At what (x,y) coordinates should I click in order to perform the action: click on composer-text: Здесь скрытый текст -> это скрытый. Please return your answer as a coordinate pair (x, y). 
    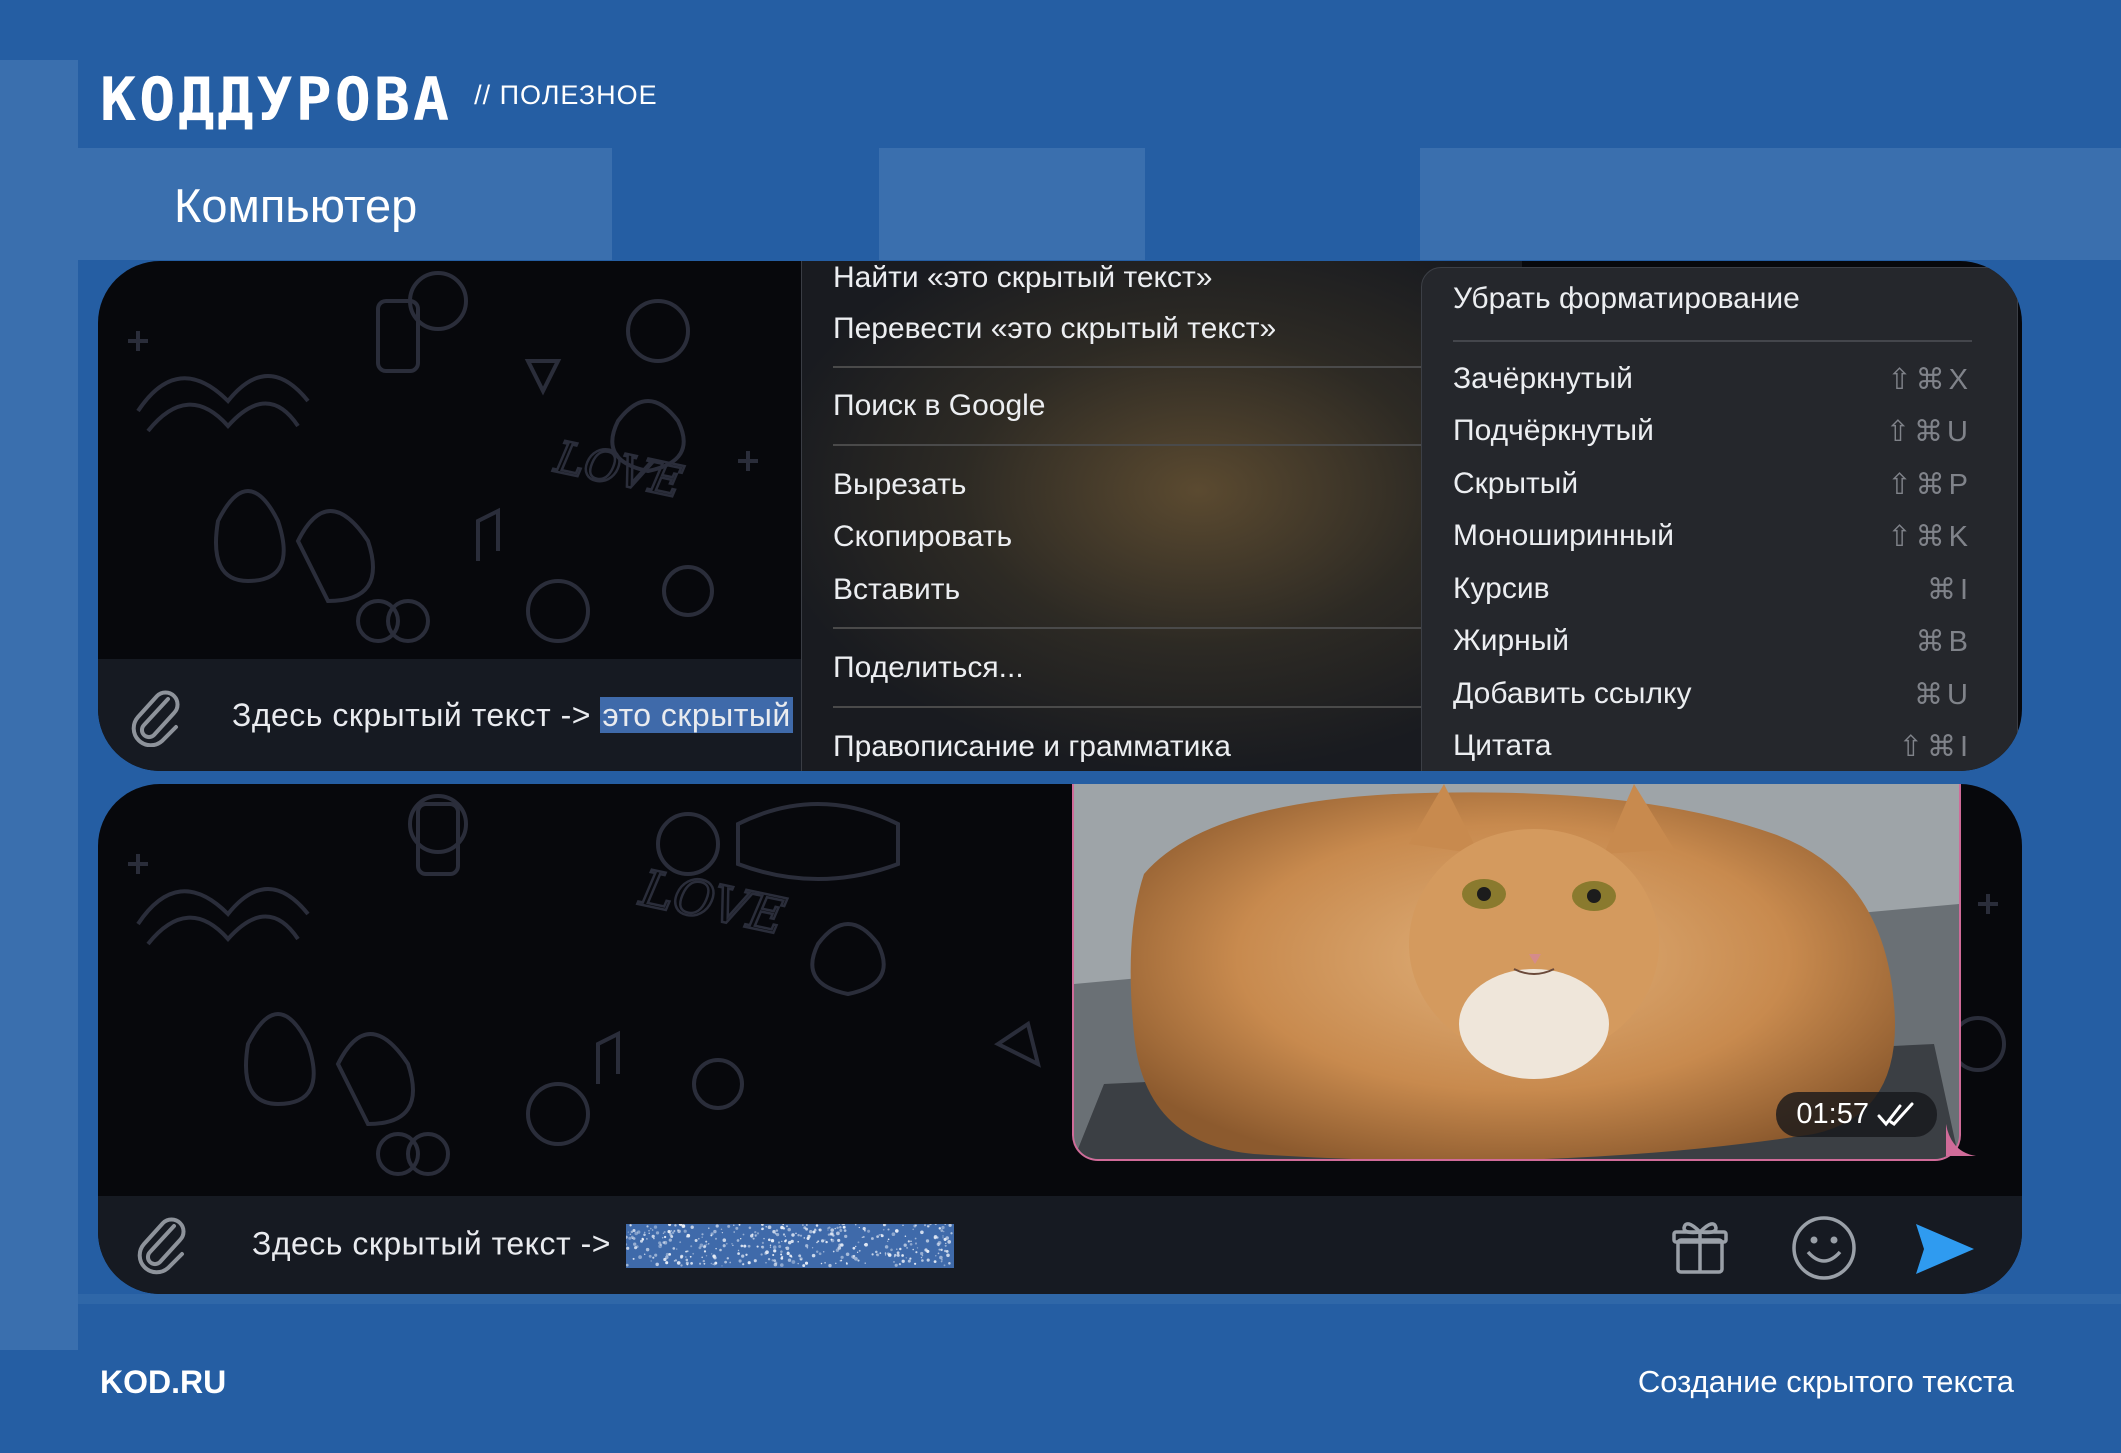
    Looking at the image, I should click on (512, 715).